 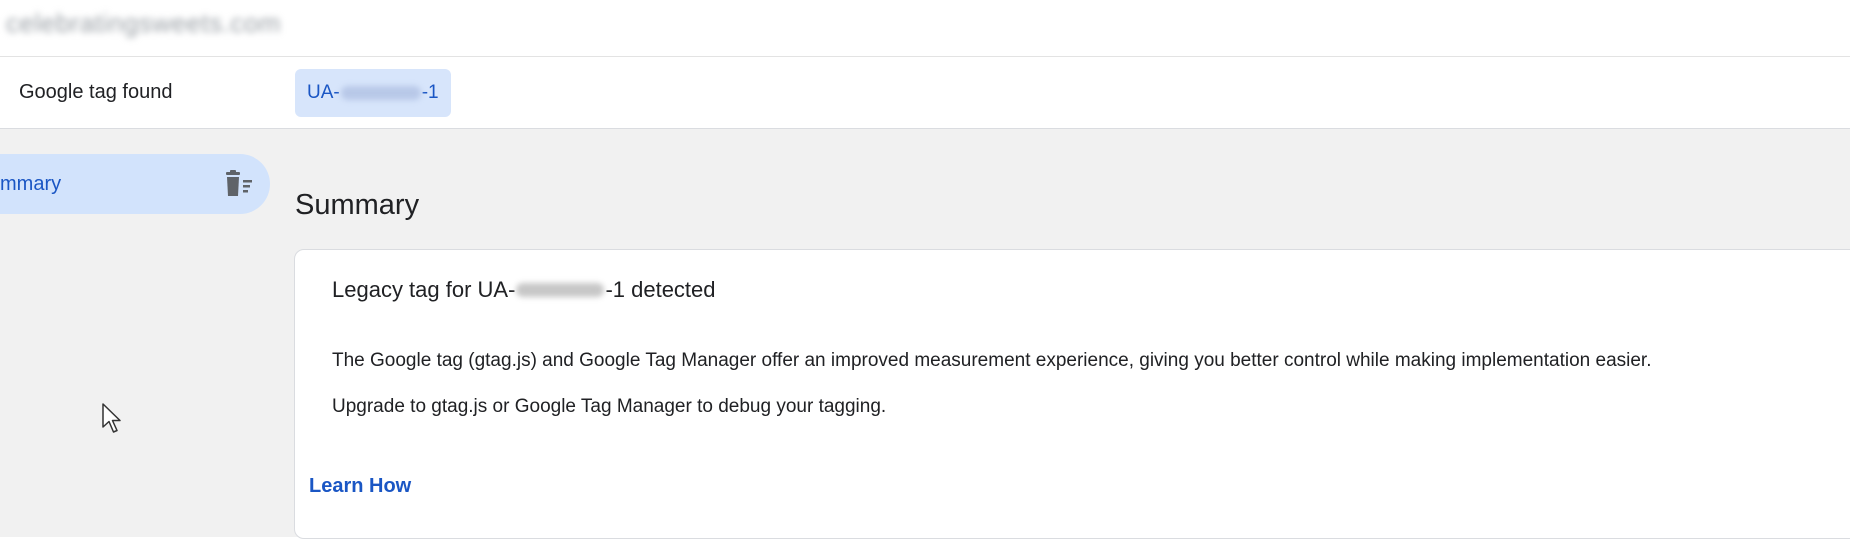 I want to click on tag-bar: Google tag found UA- -1, so click(x=925, y=93).